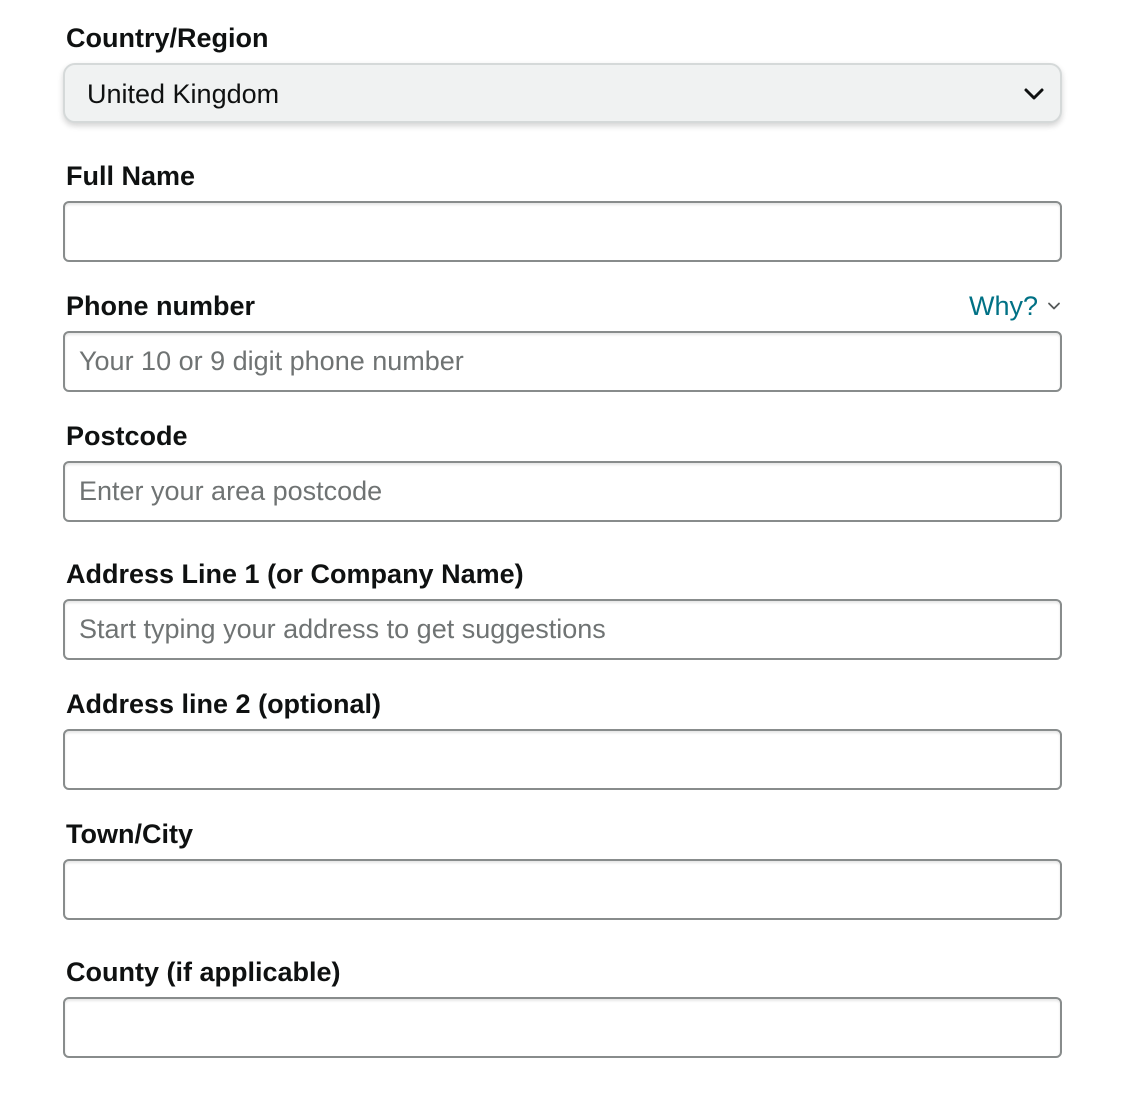 Image resolution: width=1144 pixels, height=1098 pixels. Describe the element at coordinates (161, 306) in the screenshot. I see `phone-number-label: Phone number` at that location.